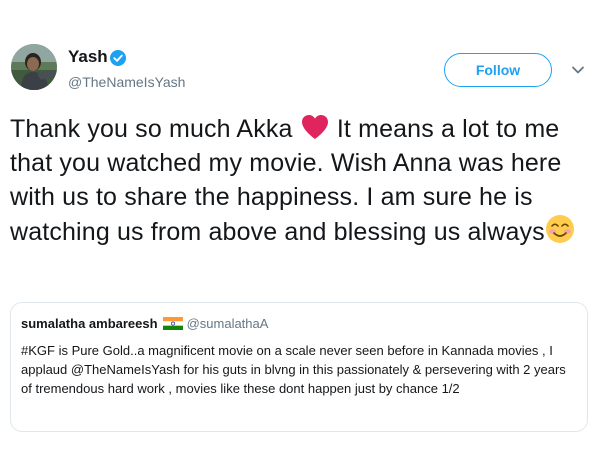  Describe the element at coordinates (89, 323) in the screenshot. I see `quoted-author-name: sumalatha ambareesh` at that location.